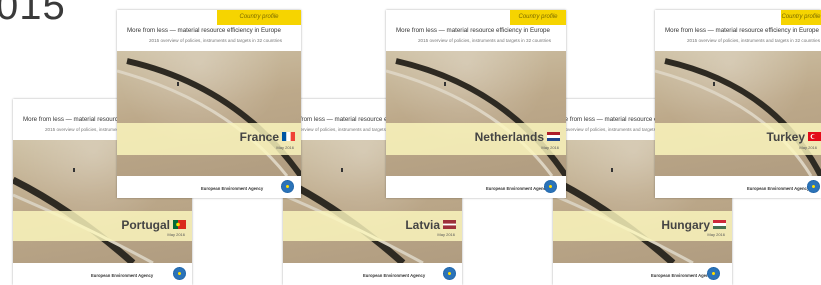 This screenshot has width=821, height=285. What do you see at coordinates (288, 136) in the screenshot?
I see `france-flag-icon` at bounding box center [288, 136].